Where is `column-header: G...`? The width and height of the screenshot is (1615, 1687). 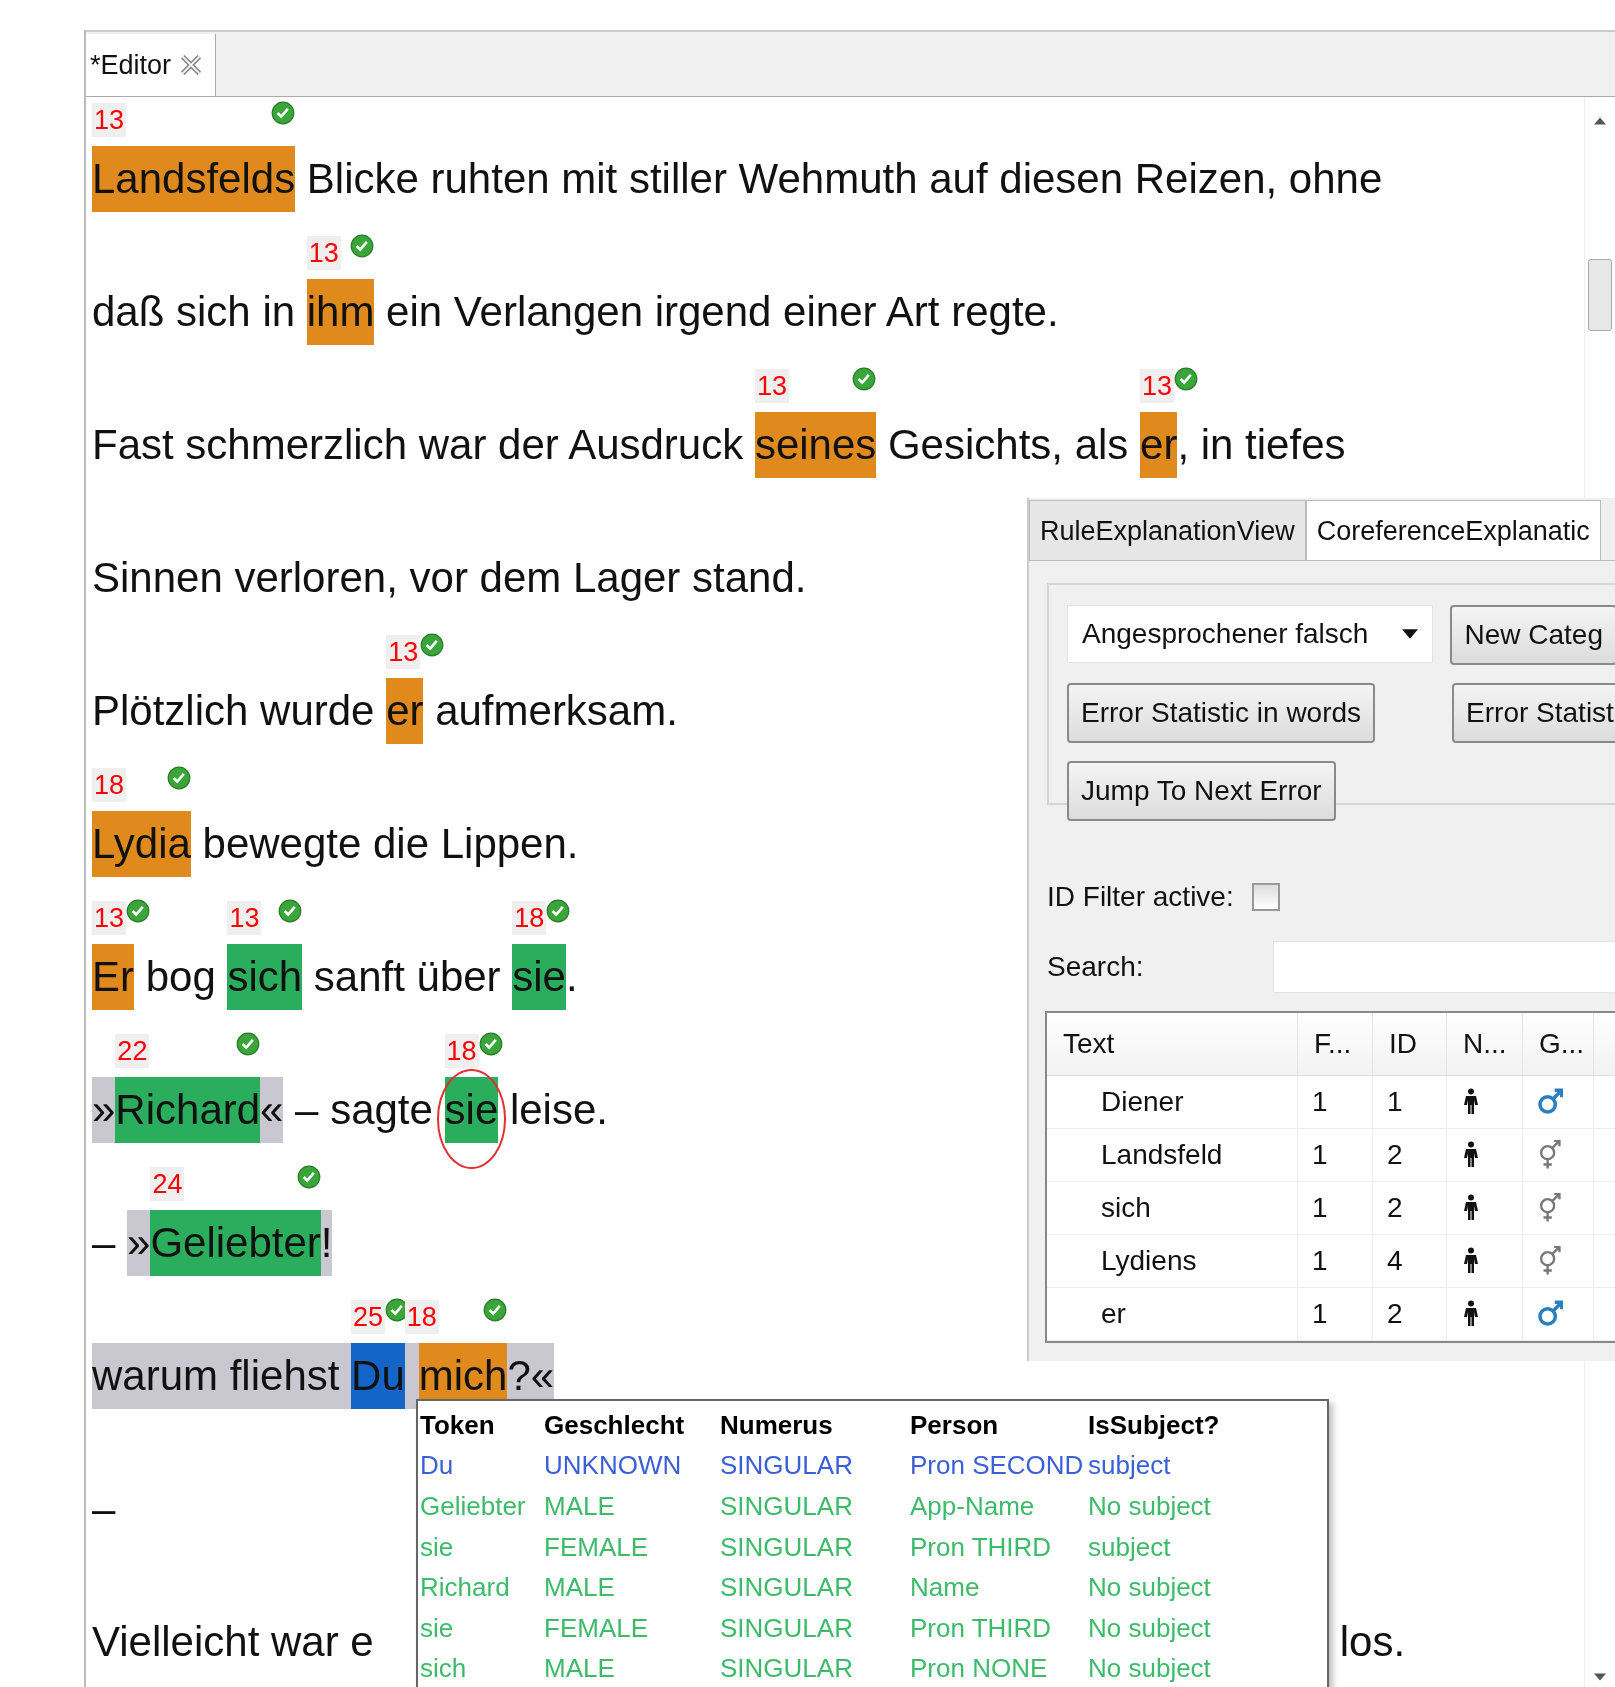
column-header: G... is located at coordinates (1558, 1044).